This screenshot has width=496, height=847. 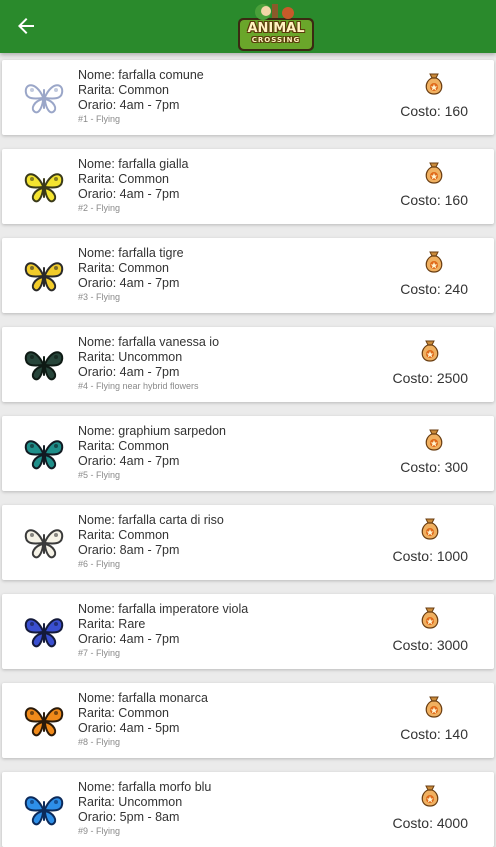 I want to click on price-block: Costo: 2500, so click(x=408, y=365).